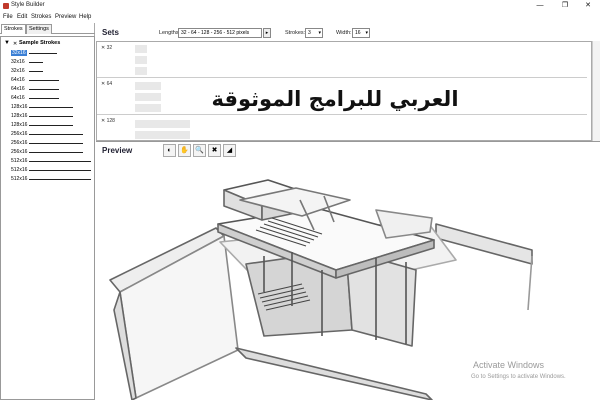 This screenshot has height=400, width=600. I want to click on minimize-button: —, so click(540, 6).